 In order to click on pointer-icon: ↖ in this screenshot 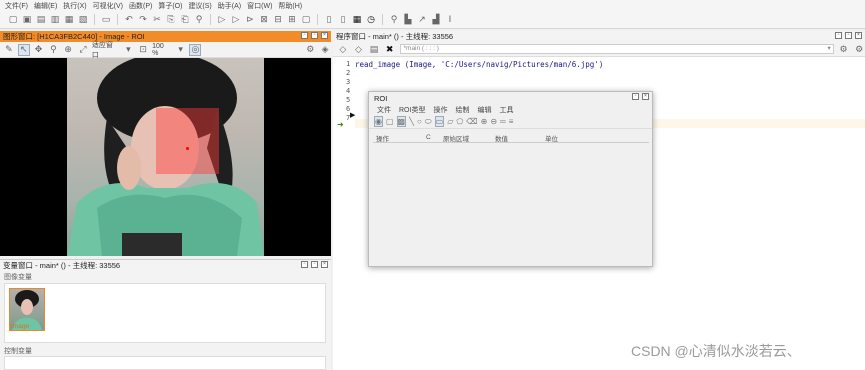, I will do `click(23, 49)`.